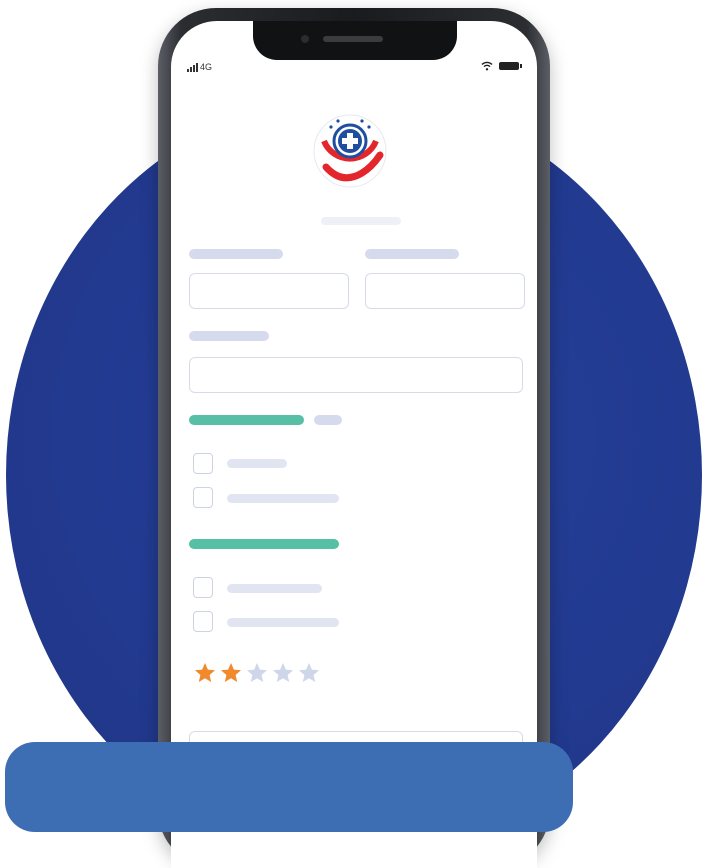  Describe the element at coordinates (305, 39) in the screenshot. I see `front-camera` at that location.